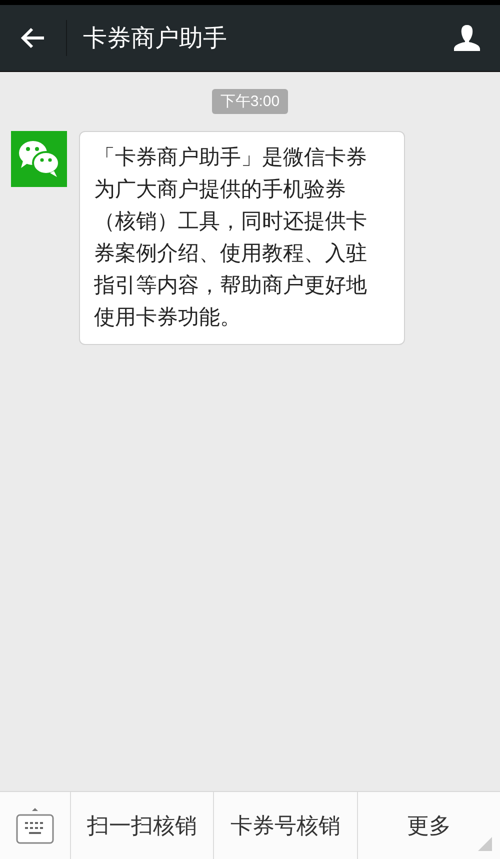 Image resolution: width=500 pixels, height=859 pixels. What do you see at coordinates (250, 101) in the screenshot?
I see `timestamp: 下午3:00` at bounding box center [250, 101].